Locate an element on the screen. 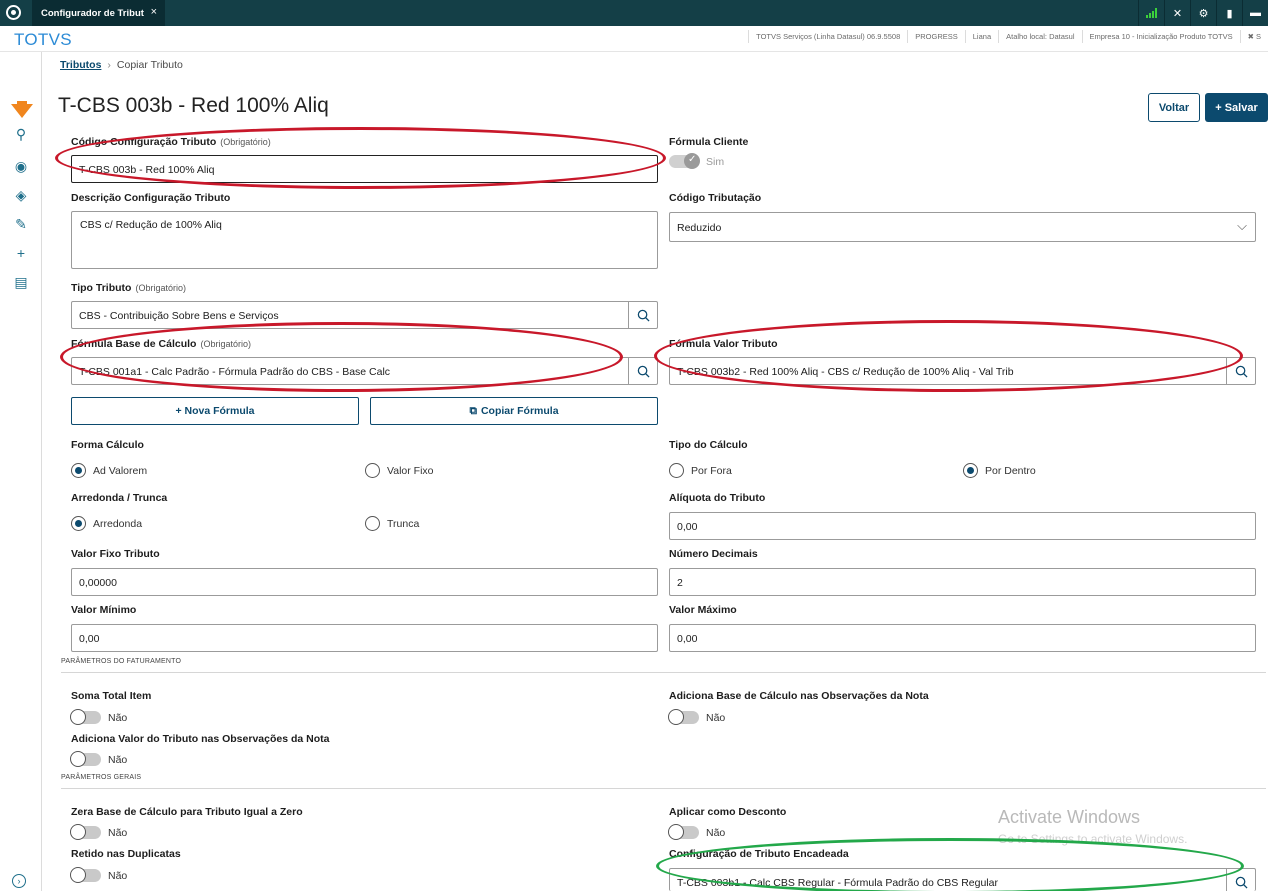 The width and height of the screenshot is (1268, 891). info-shortcut: Atalho local: Datasul is located at coordinates (1039, 36).